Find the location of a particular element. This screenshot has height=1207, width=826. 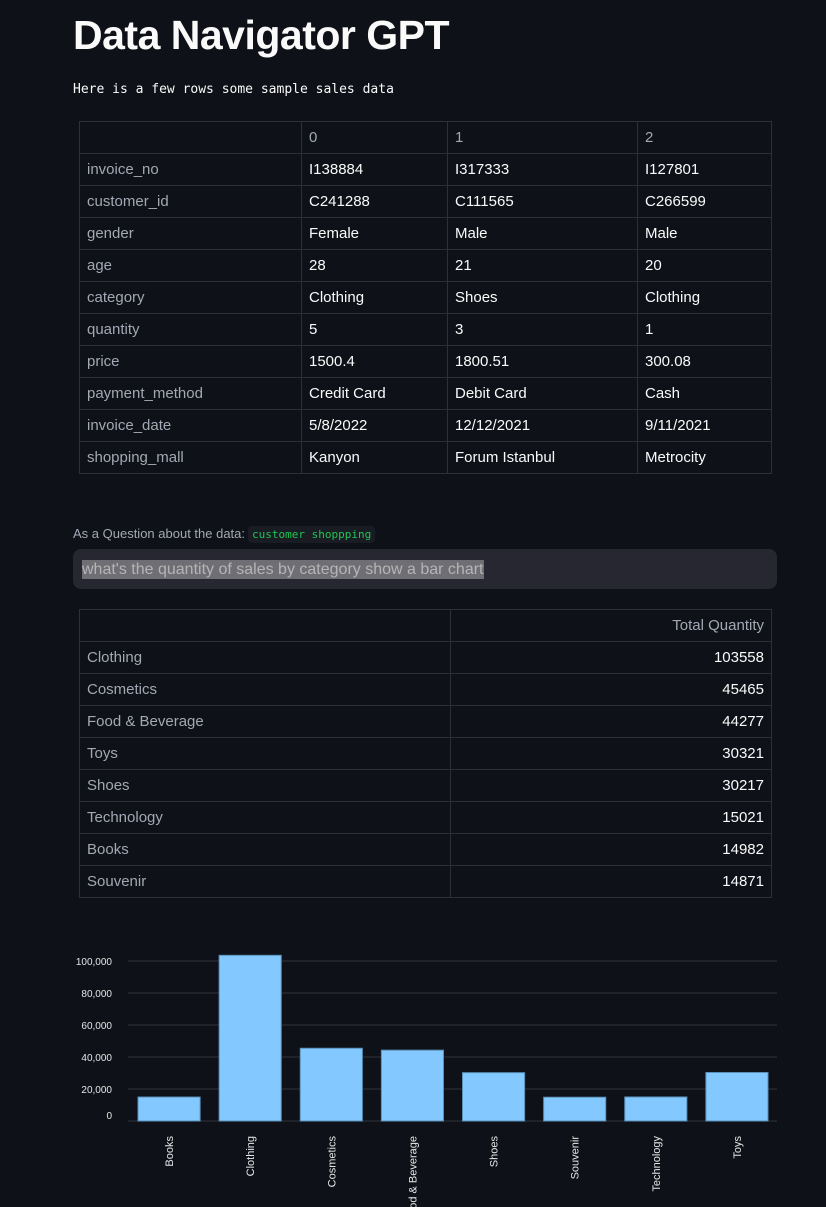

x-tick-label: Clothing is located at coordinates (251, 1156).